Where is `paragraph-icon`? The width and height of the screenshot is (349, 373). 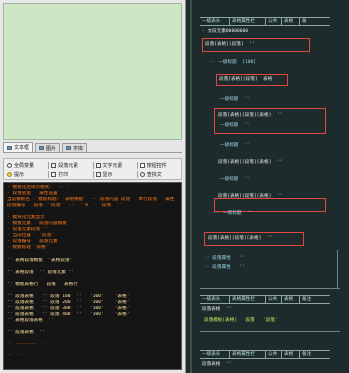 paragraph-icon is located at coordinates (54, 165).